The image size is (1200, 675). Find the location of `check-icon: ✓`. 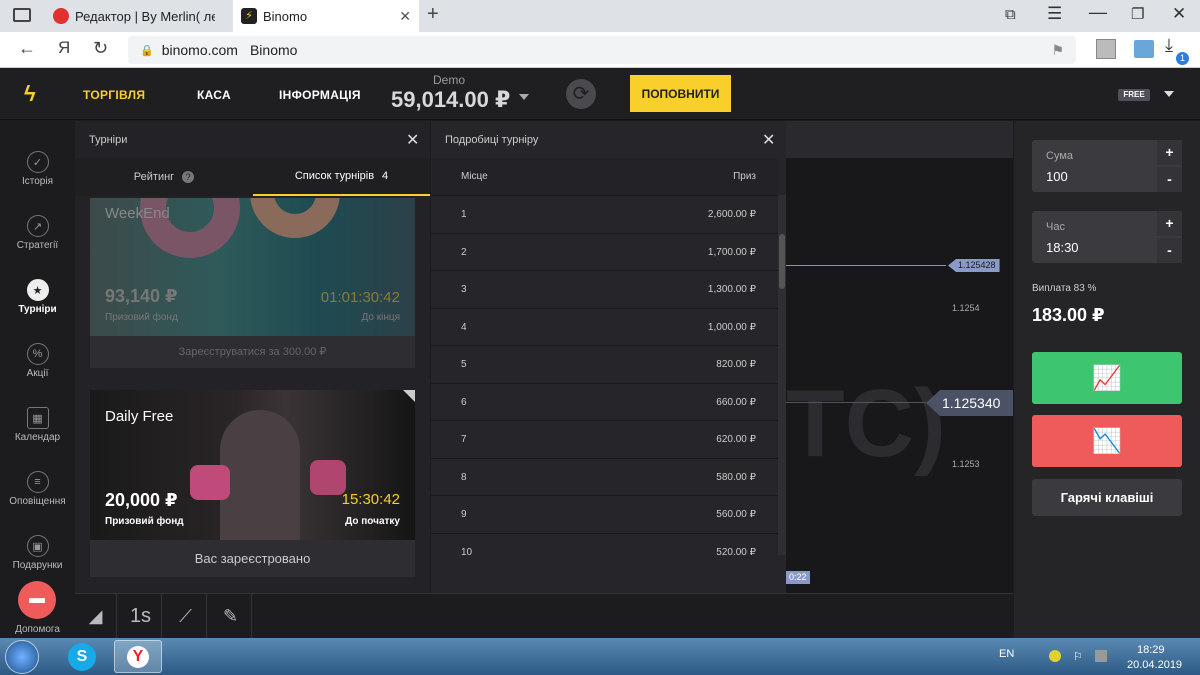

check-icon: ✓ is located at coordinates (37, 162).